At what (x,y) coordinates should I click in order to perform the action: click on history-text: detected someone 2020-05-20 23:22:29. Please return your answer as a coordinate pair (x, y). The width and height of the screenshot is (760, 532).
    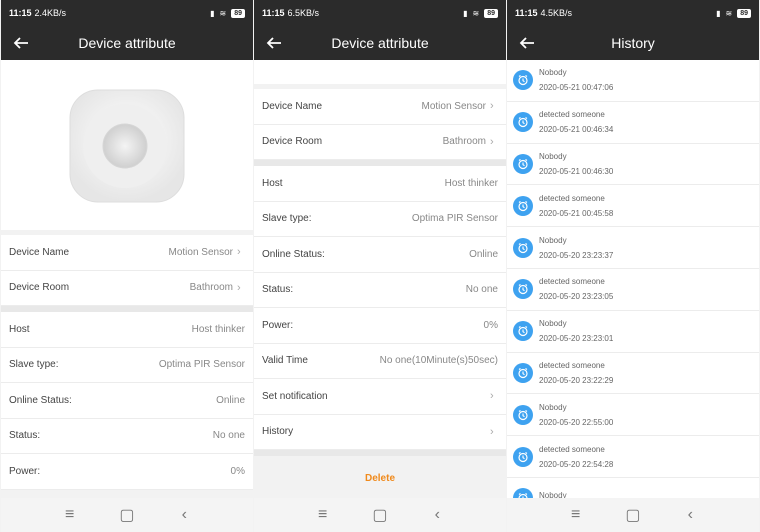
    Looking at the image, I should click on (576, 373).